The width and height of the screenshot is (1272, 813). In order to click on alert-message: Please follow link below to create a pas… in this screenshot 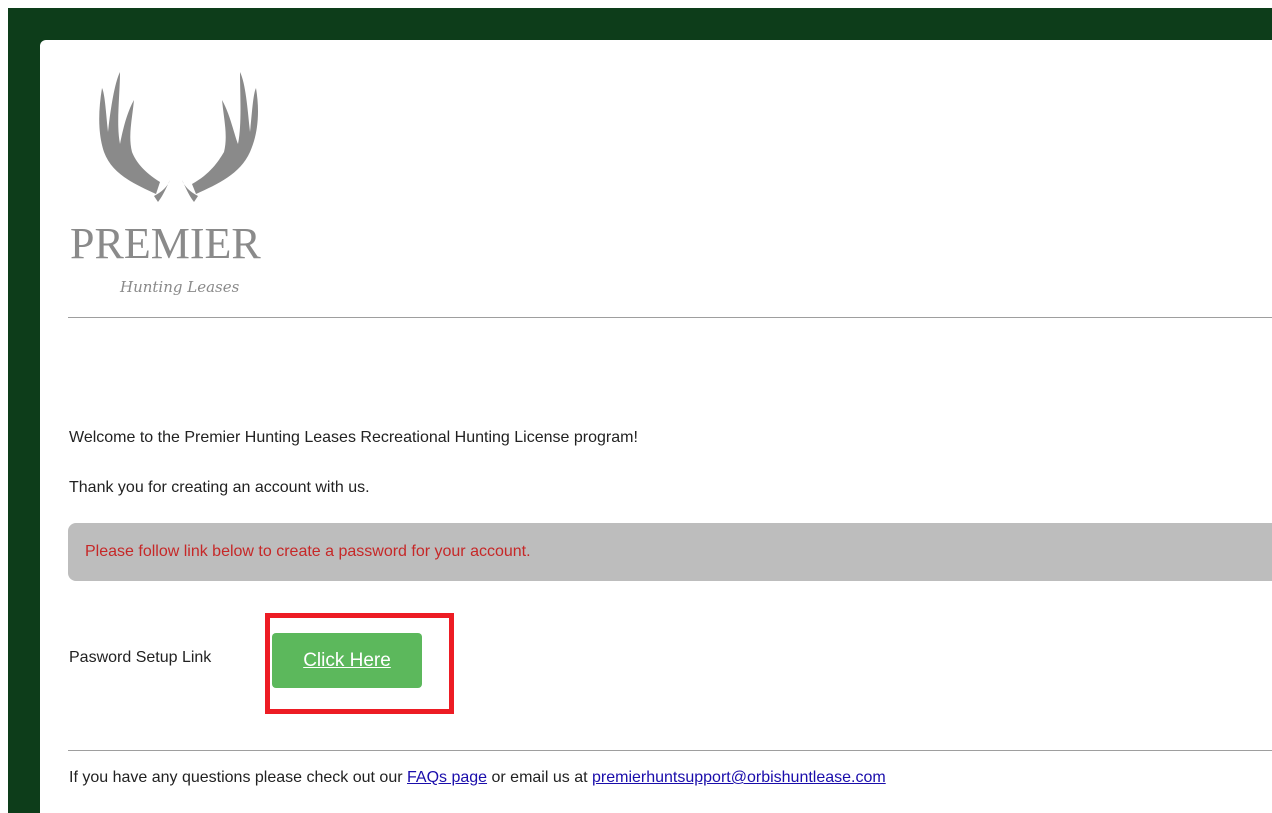, I will do `click(308, 551)`.